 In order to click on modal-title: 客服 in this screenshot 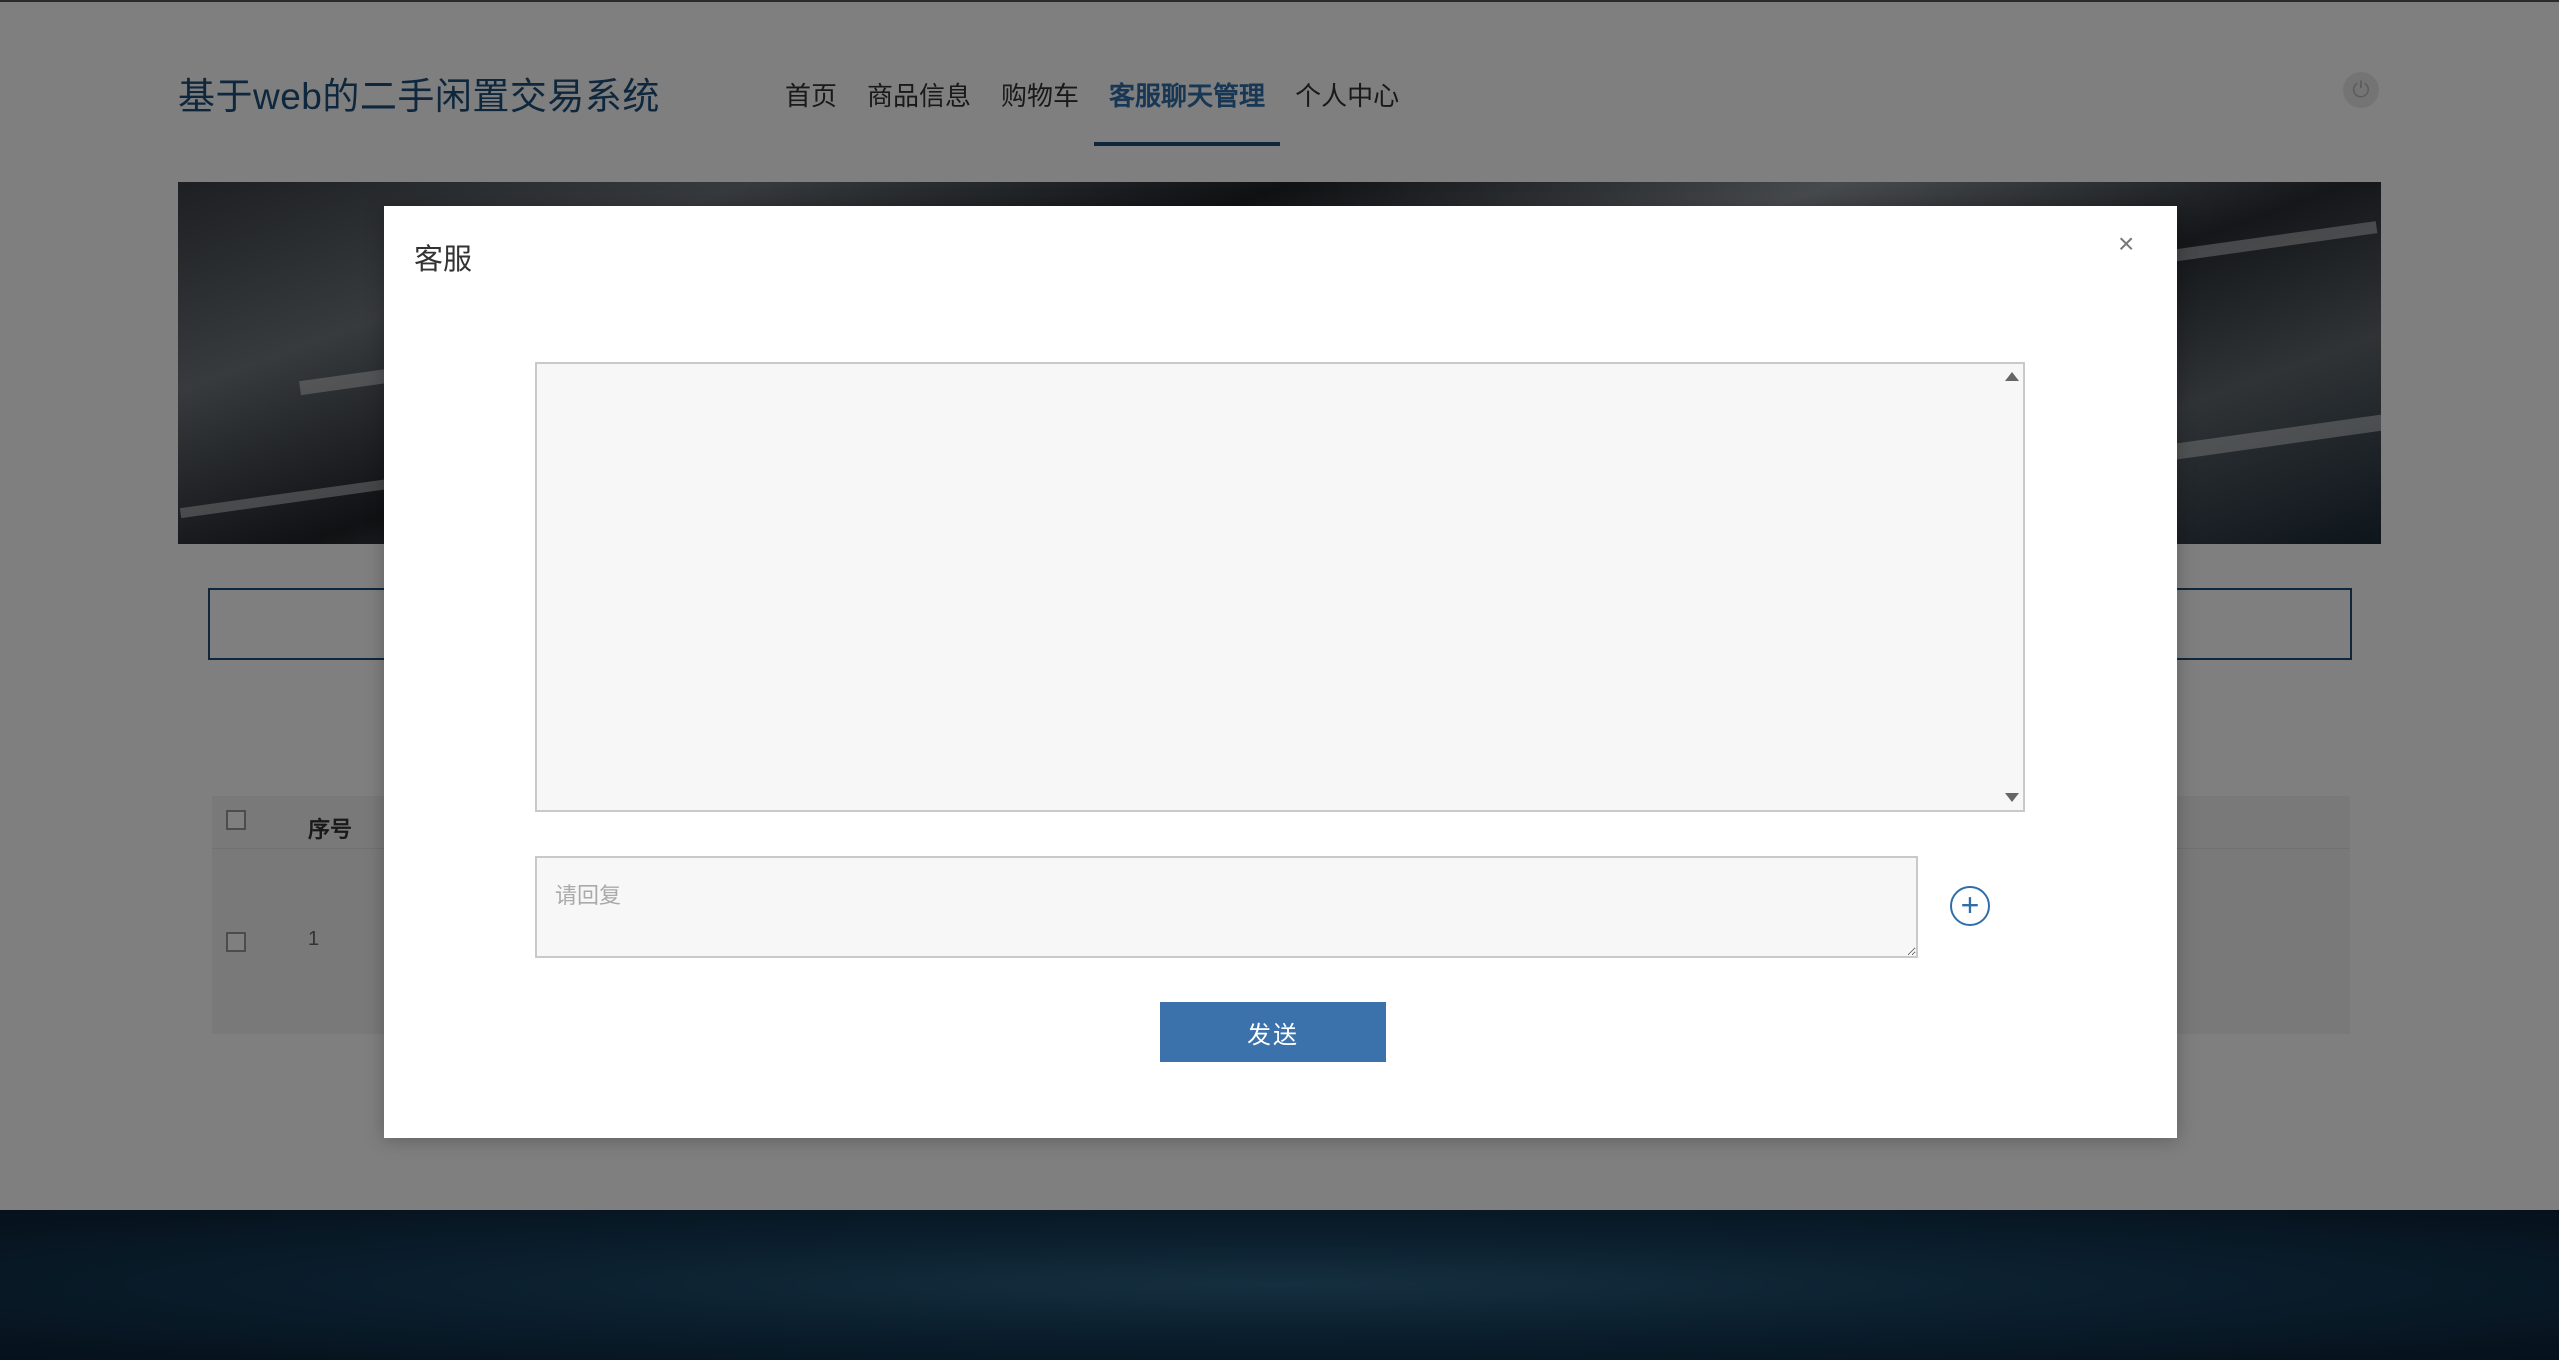, I will do `click(443, 260)`.